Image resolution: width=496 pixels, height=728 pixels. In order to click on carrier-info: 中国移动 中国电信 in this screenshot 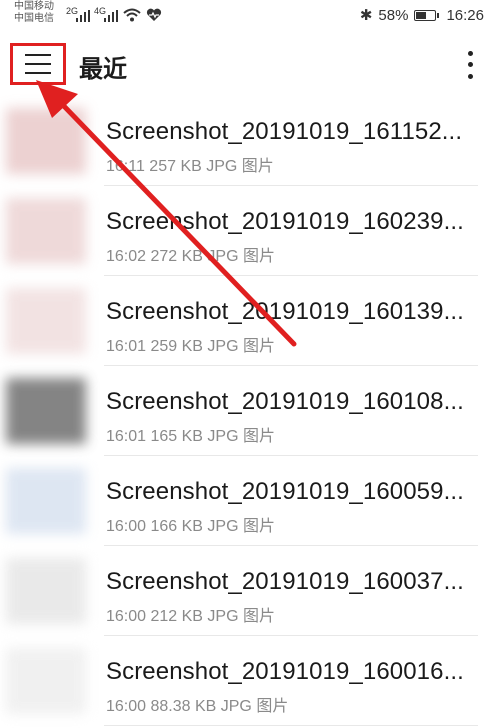, I will do `click(34, 13)`.